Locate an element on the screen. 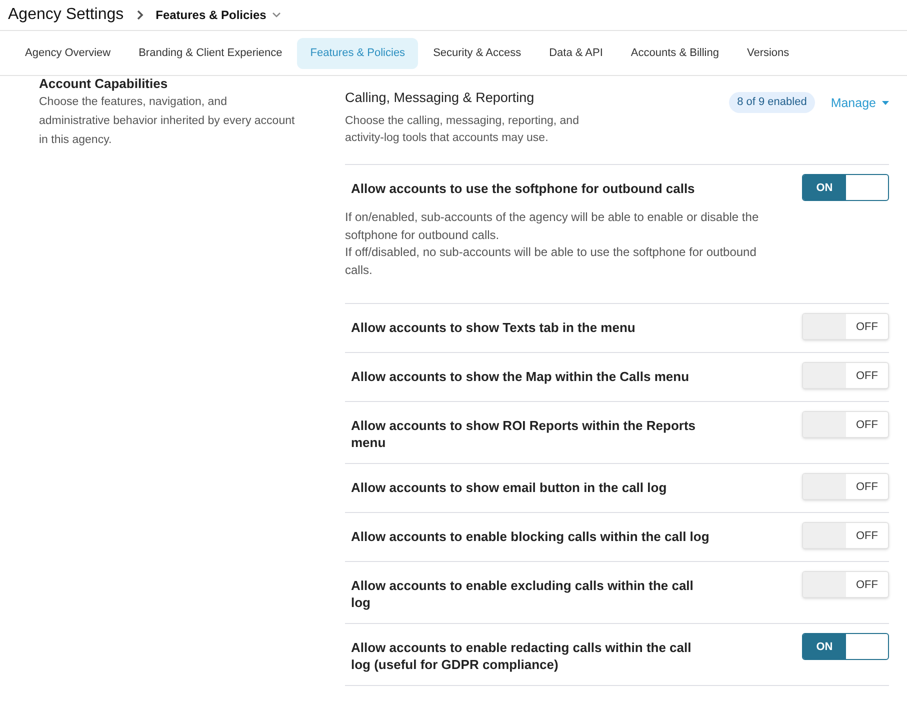 The width and height of the screenshot is (907, 711). chevron-down-icon is located at coordinates (277, 15).